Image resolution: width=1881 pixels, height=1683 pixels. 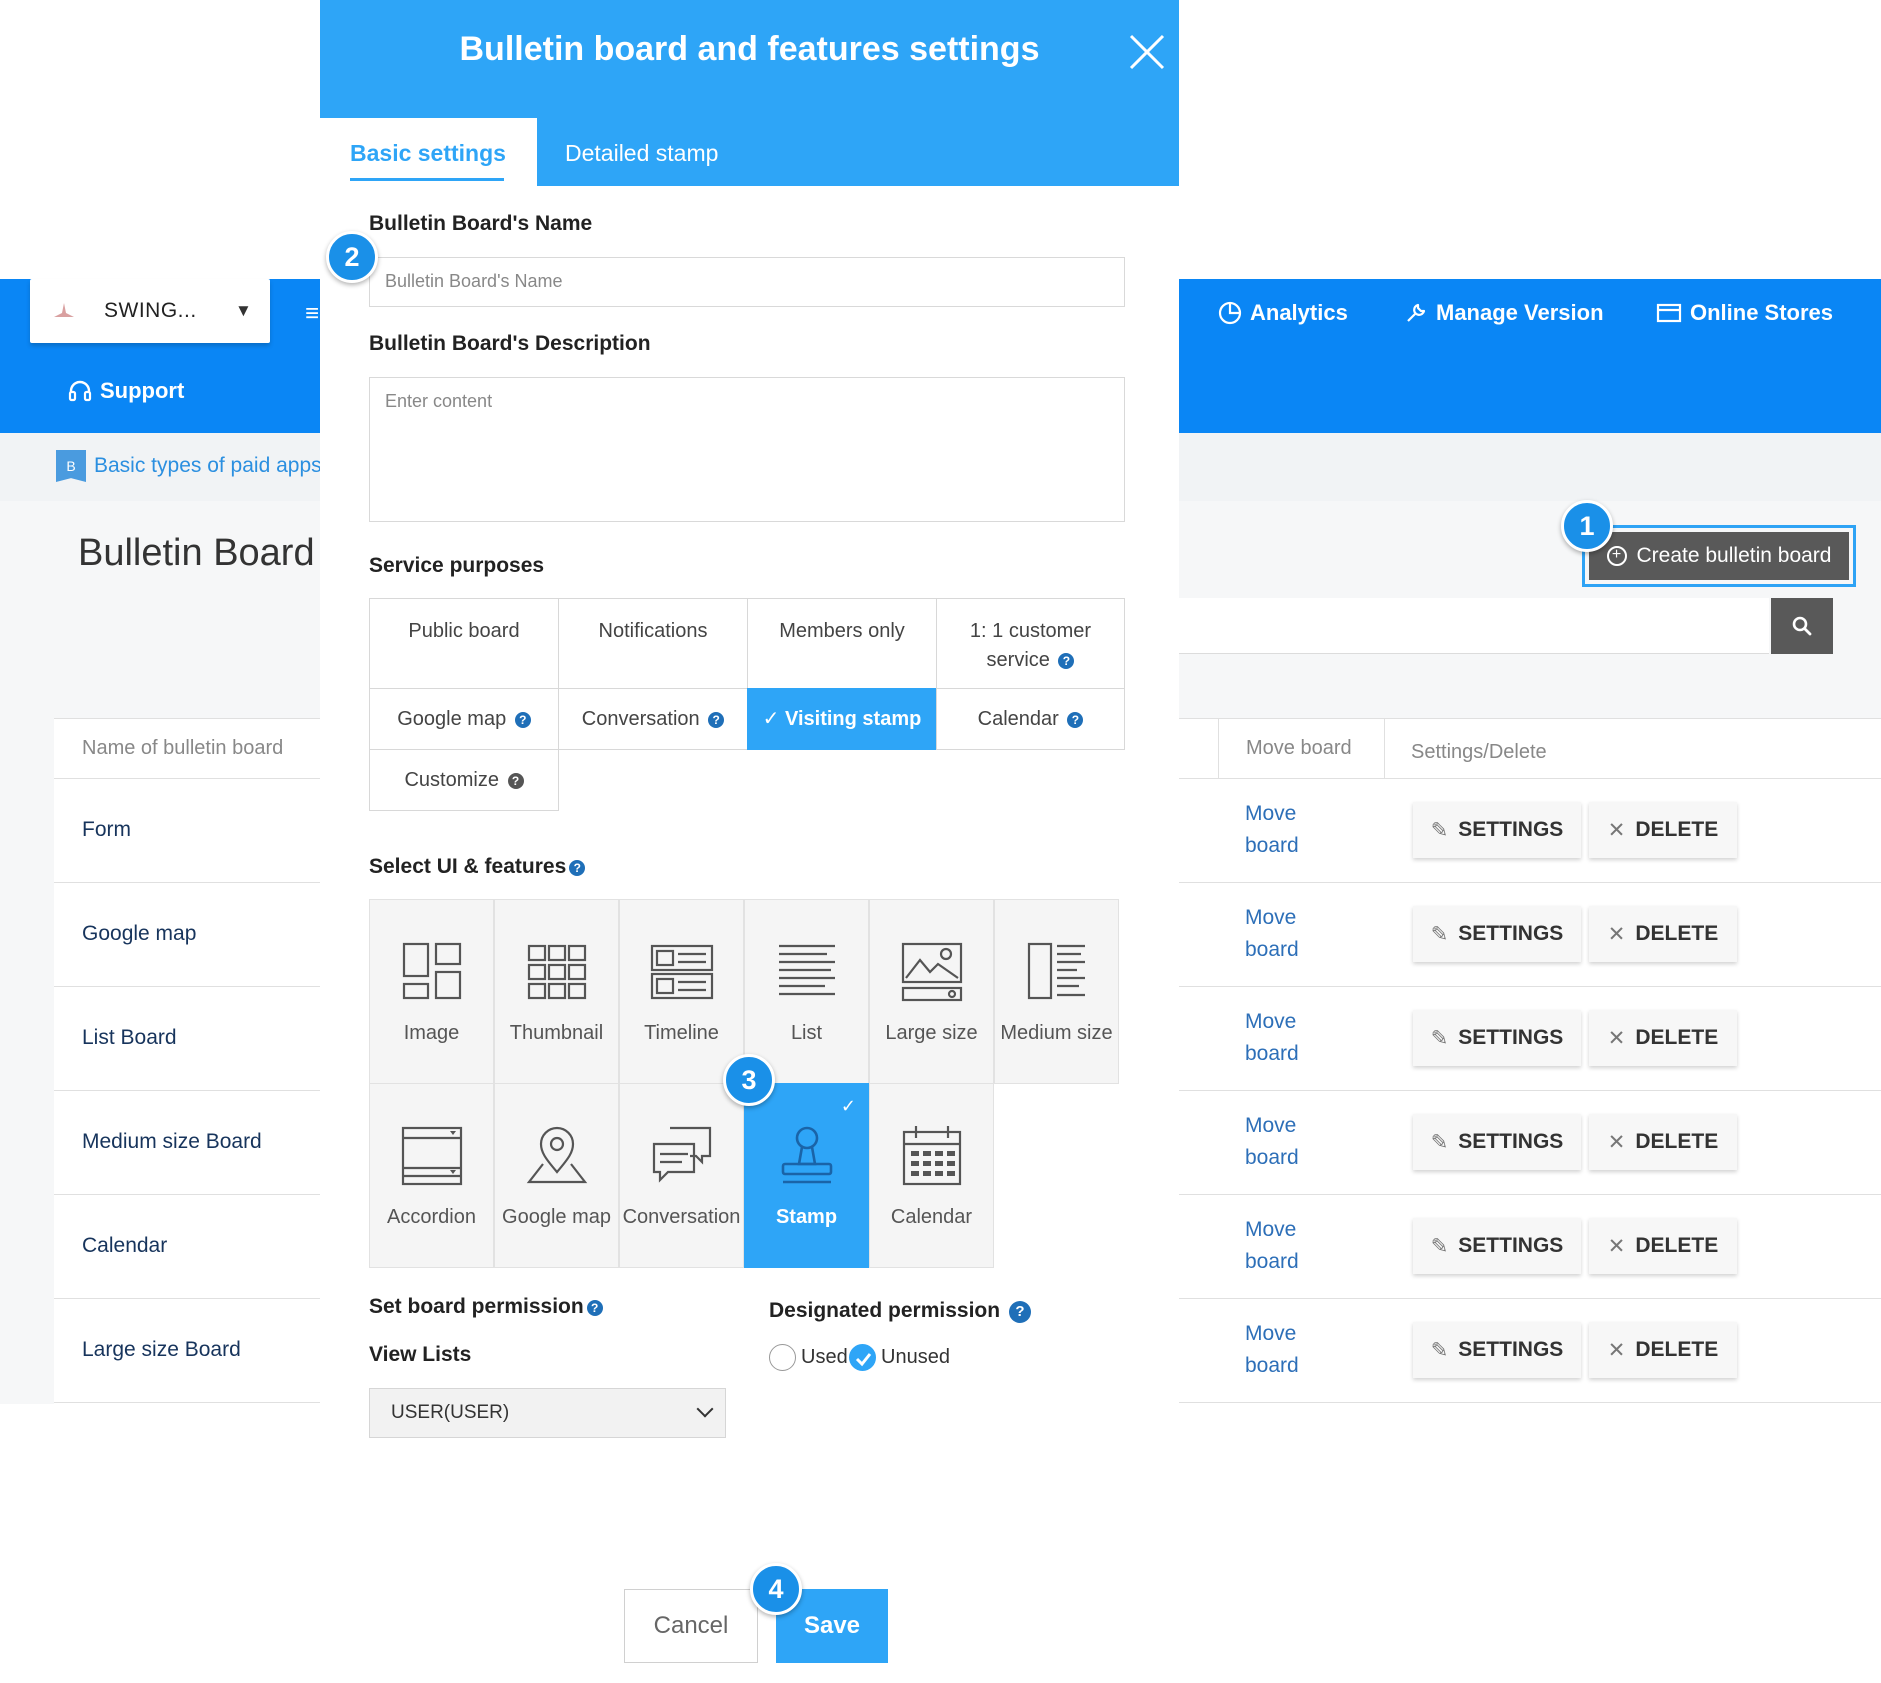 What do you see at coordinates (431, 991) in the screenshot?
I see `feature-image: Image` at bounding box center [431, 991].